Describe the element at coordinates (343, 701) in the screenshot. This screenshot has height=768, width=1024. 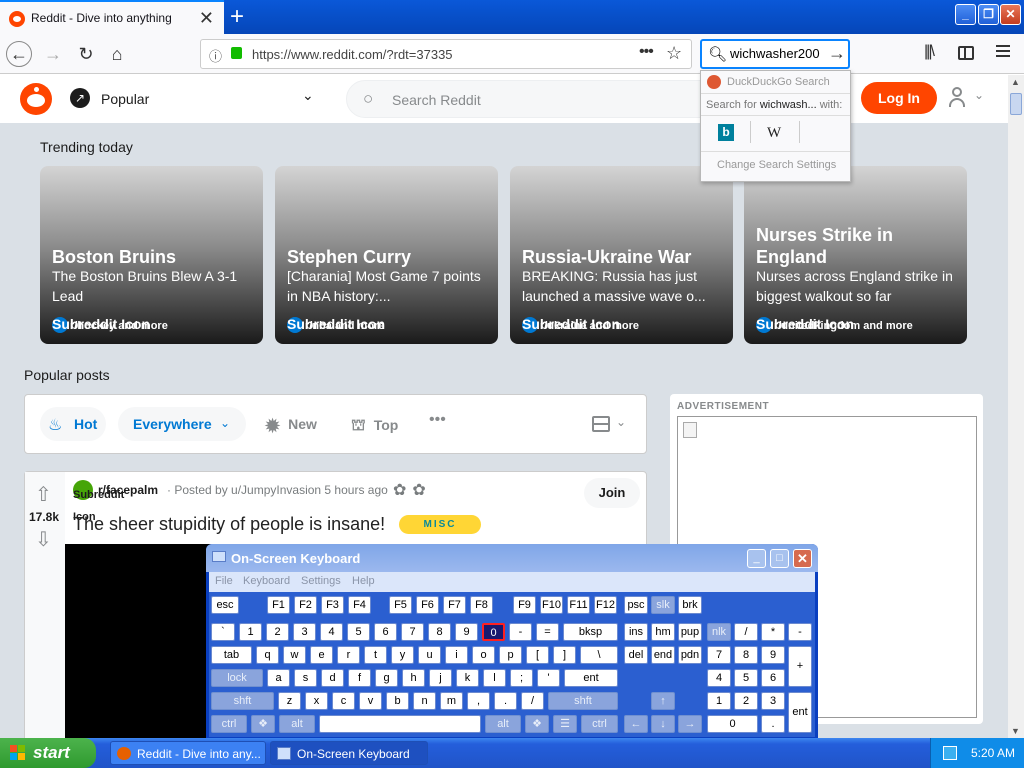
I see `key-c: c` at that location.